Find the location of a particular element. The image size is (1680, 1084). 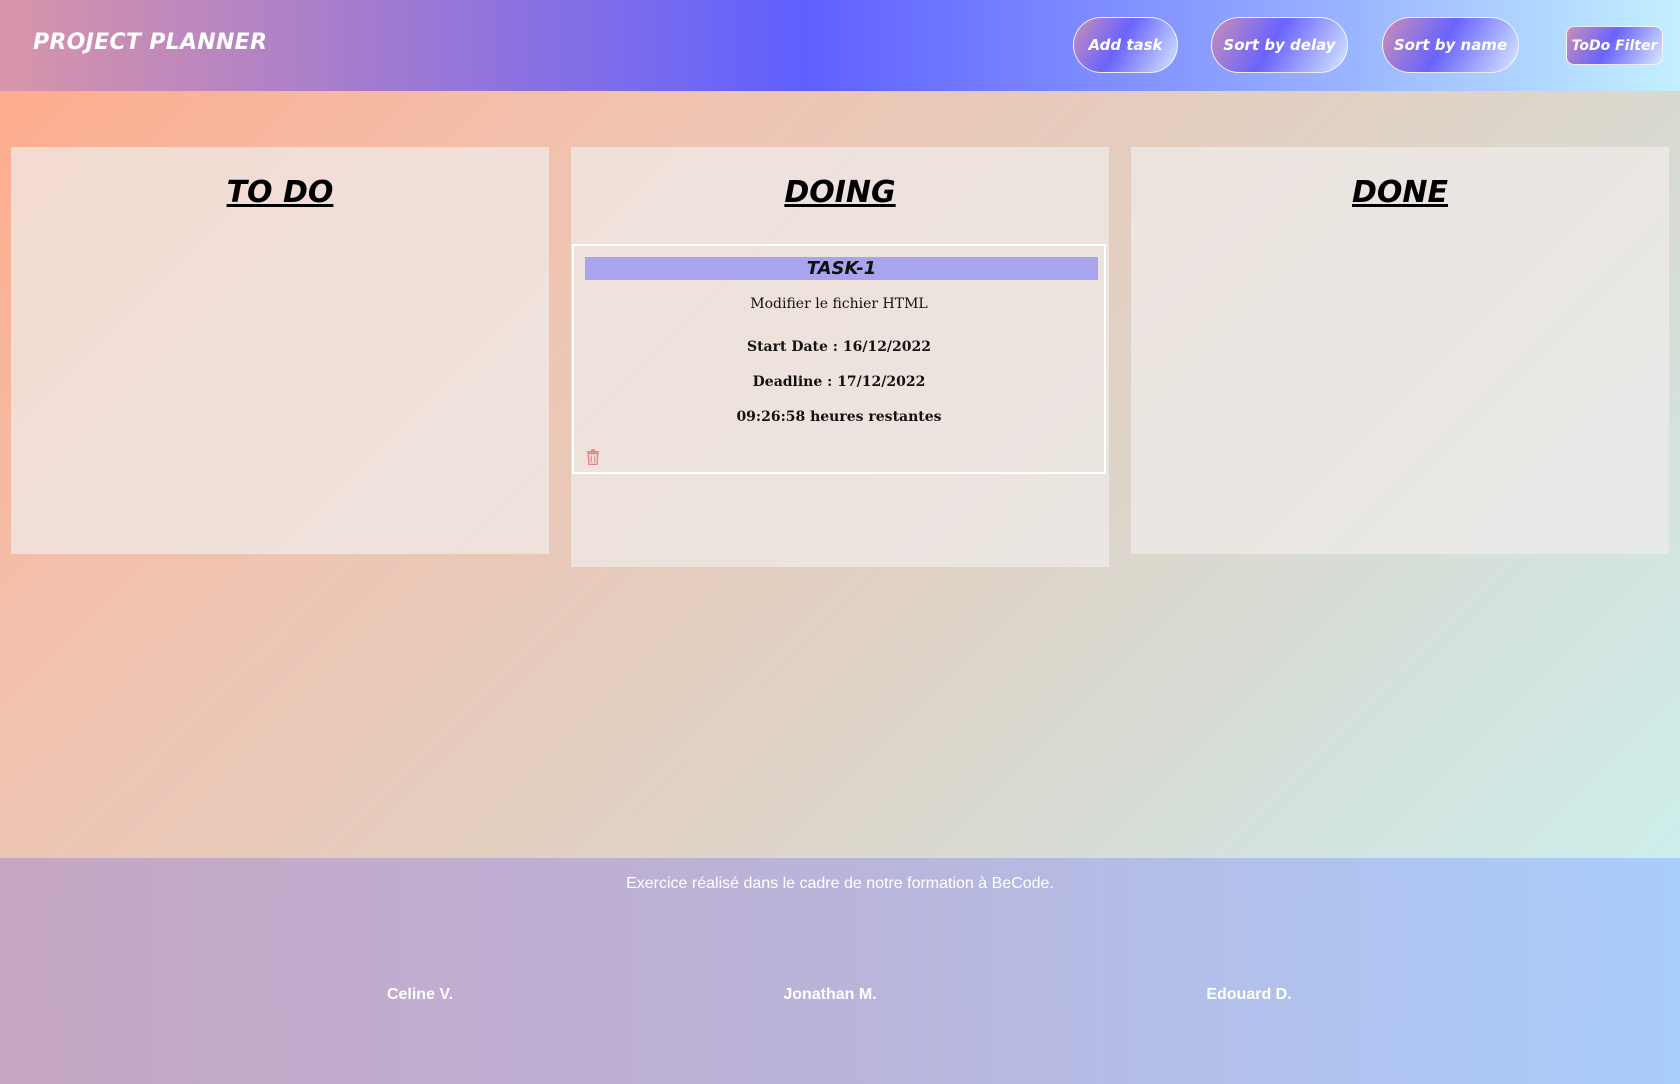

author-name: Jonathan M. is located at coordinates (830, 994).